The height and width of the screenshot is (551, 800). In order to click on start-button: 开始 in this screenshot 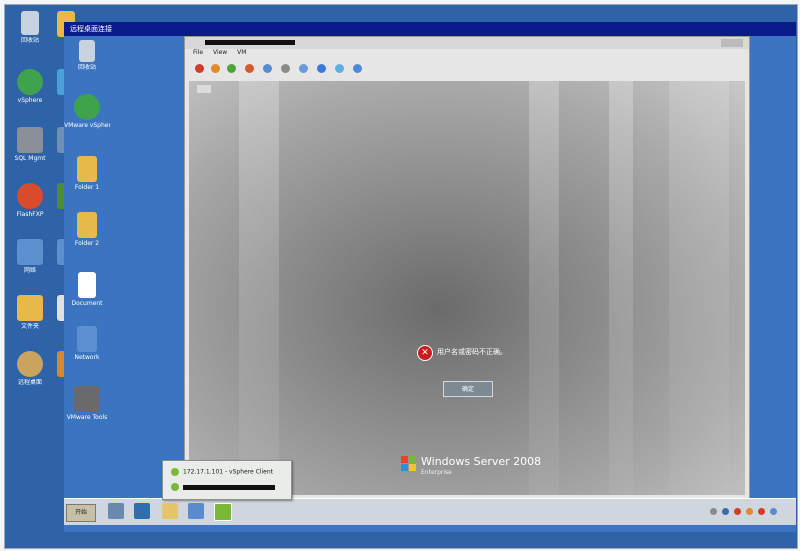, I will do `click(81, 513)`.